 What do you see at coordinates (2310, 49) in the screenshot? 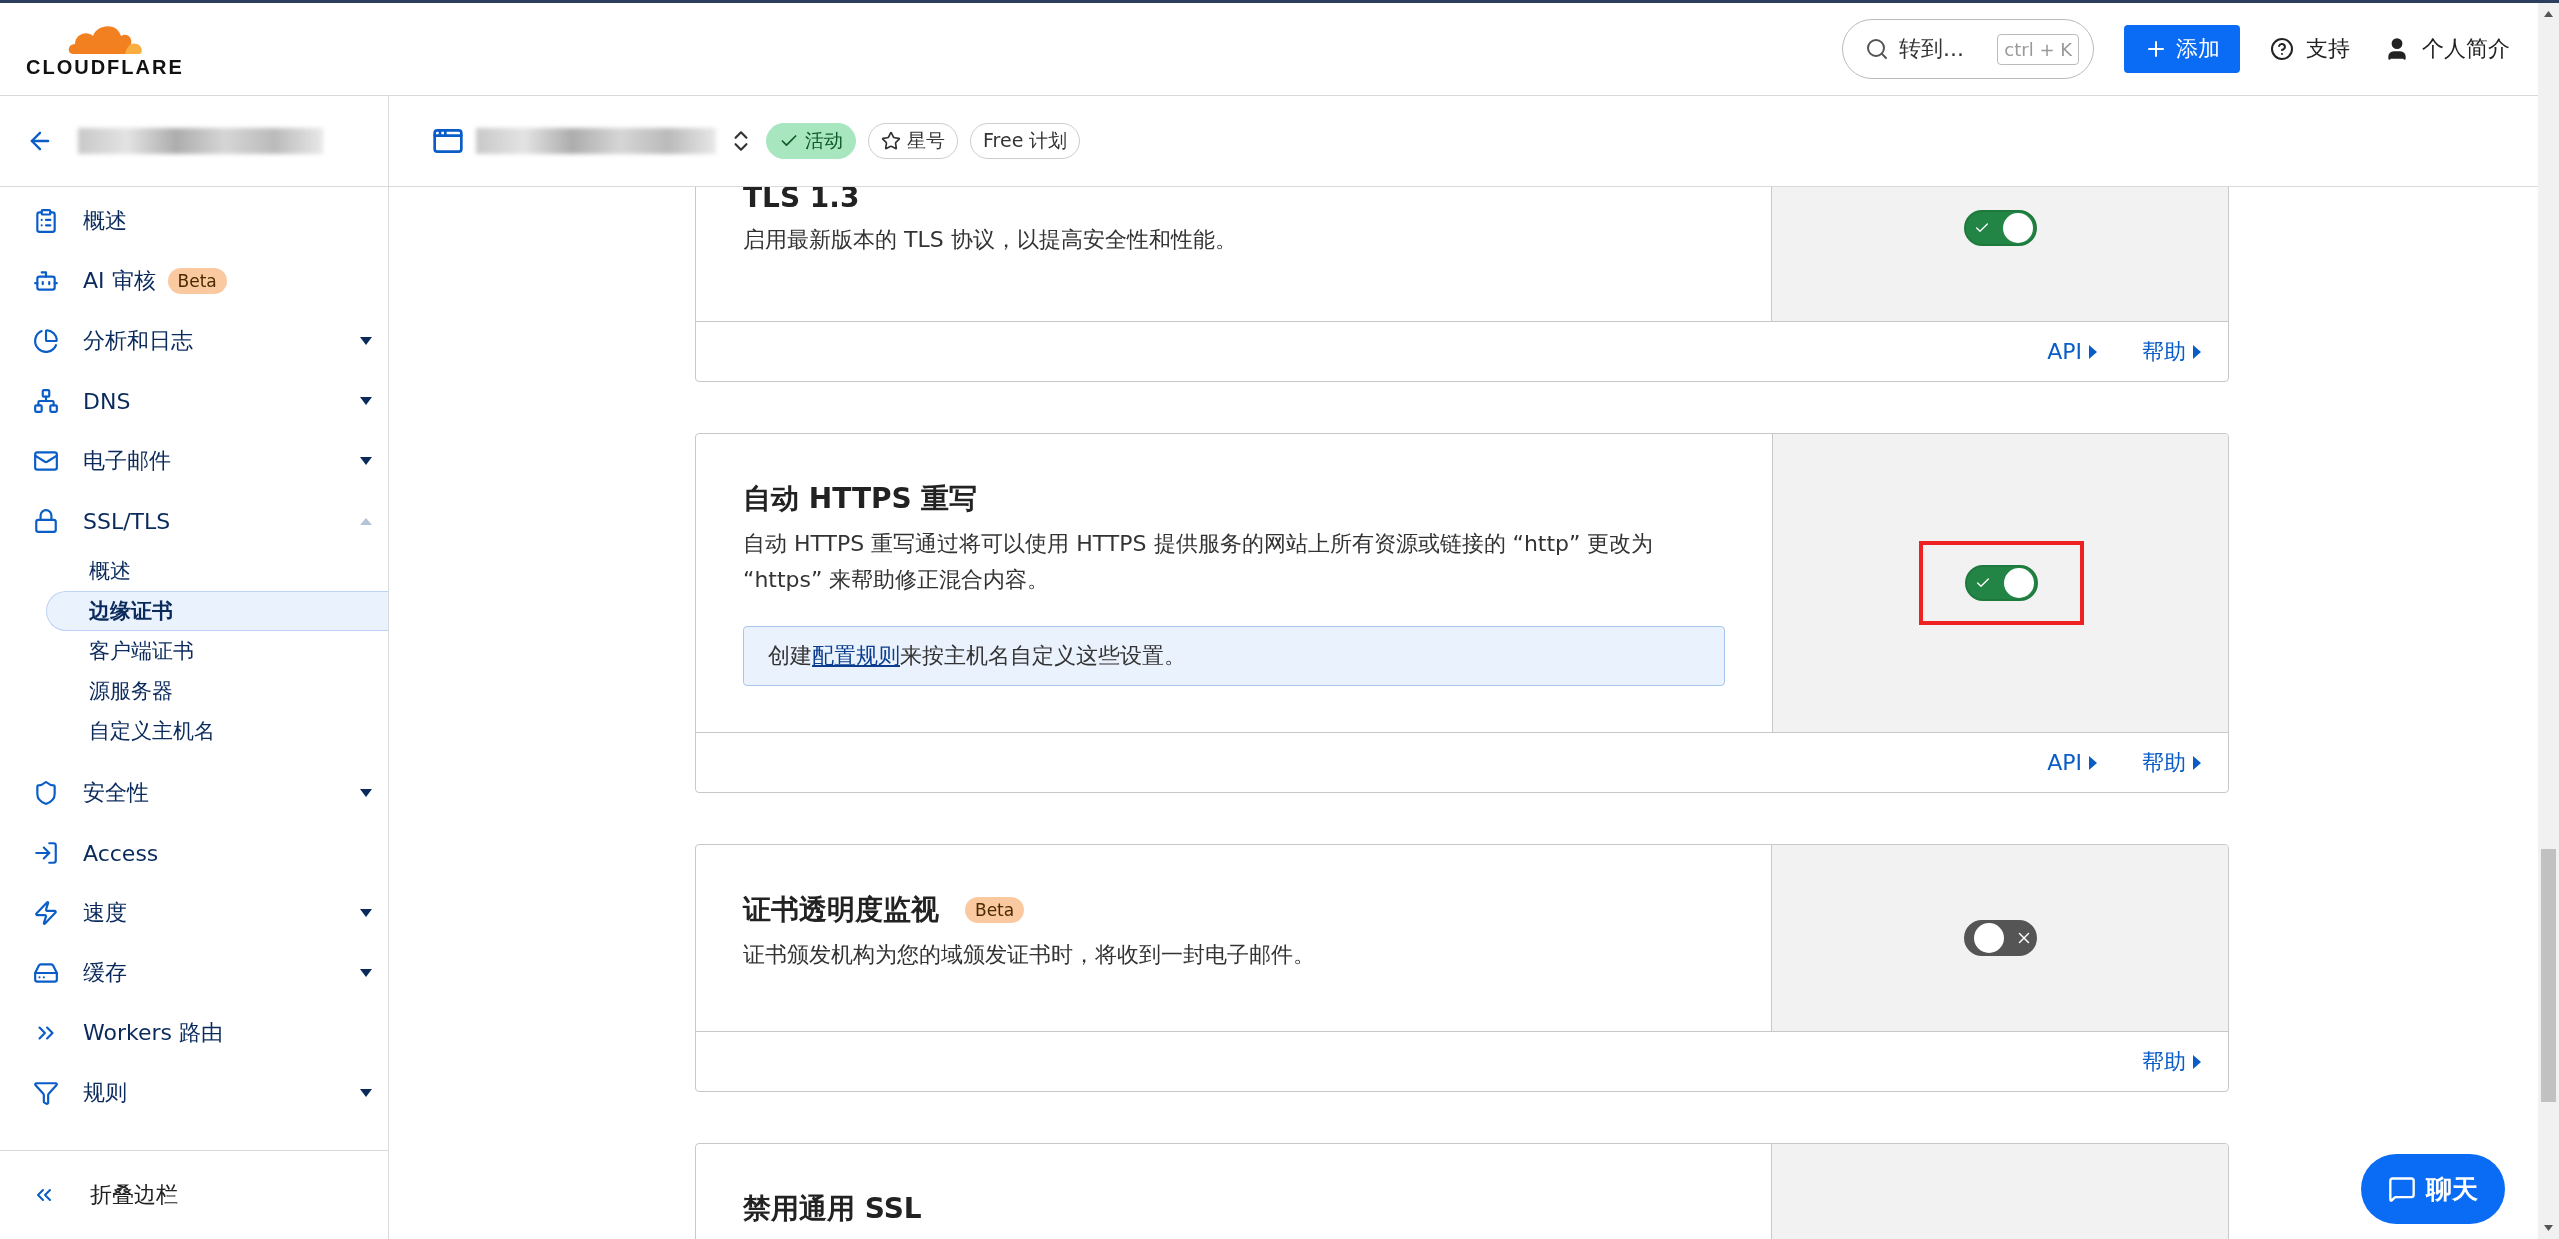
I see `support-button: 支持` at bounding box center [2310, 49].